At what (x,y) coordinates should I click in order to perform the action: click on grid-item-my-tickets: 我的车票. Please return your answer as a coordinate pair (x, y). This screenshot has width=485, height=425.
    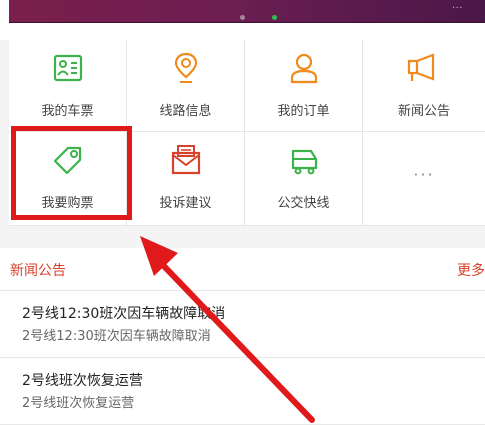
    Looking at the image, I should click on (68, 86).